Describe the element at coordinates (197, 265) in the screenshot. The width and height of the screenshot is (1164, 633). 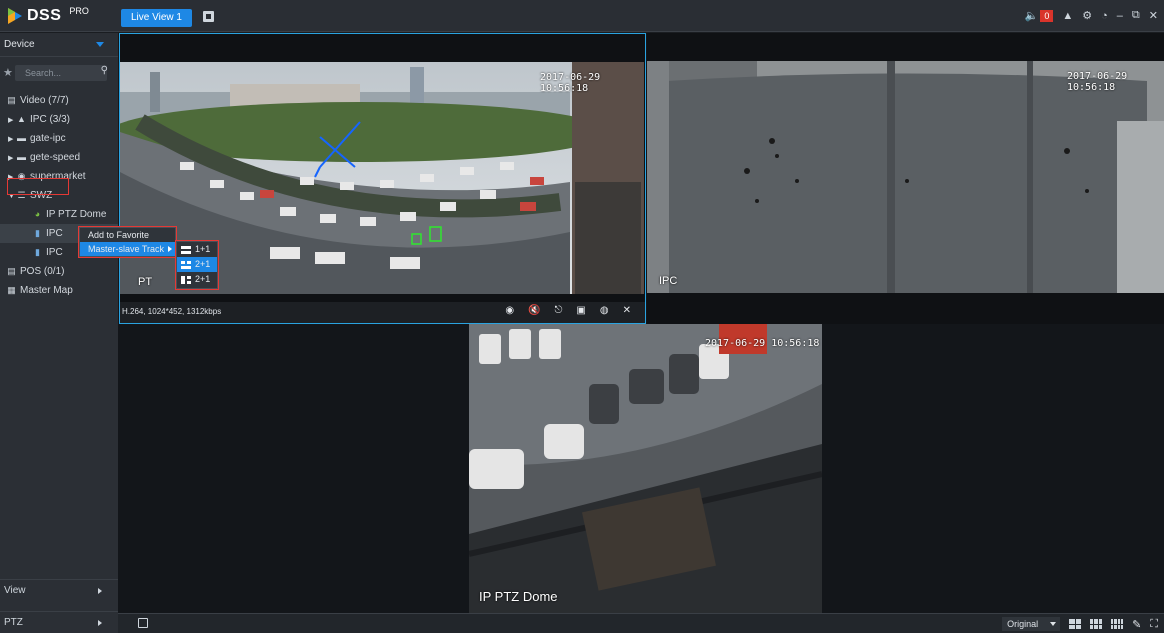
I see `highlight-box-submenu` at that location.